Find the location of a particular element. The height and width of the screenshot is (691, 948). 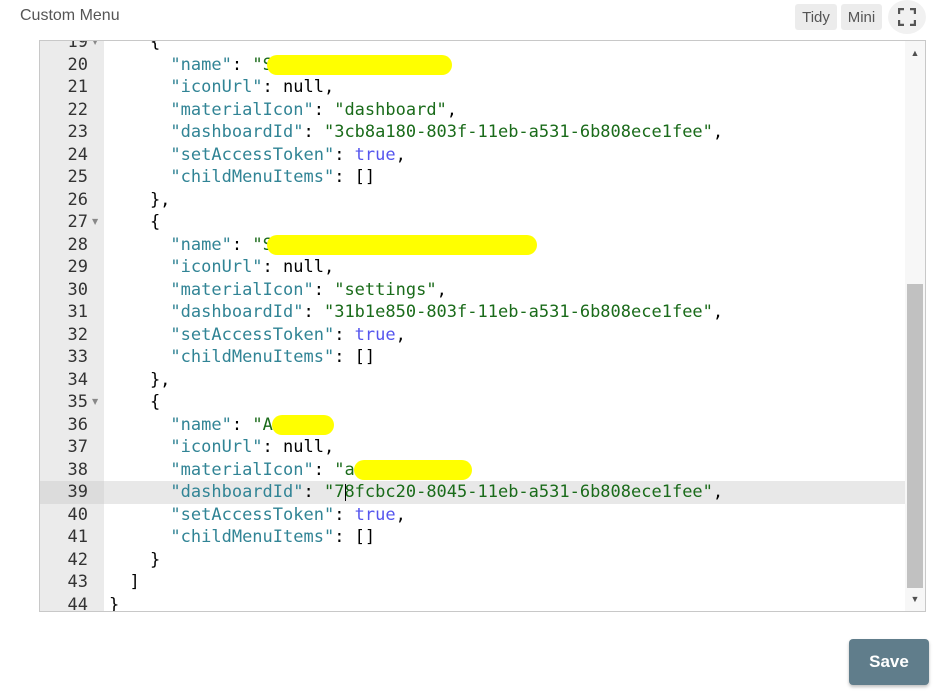

page-title: Custom Menu is located at coordinates (70, 15).